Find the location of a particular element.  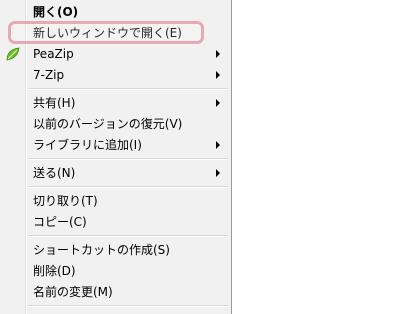

menu-item-label: 名前の変更(M) is located at coordinates (73, 292).